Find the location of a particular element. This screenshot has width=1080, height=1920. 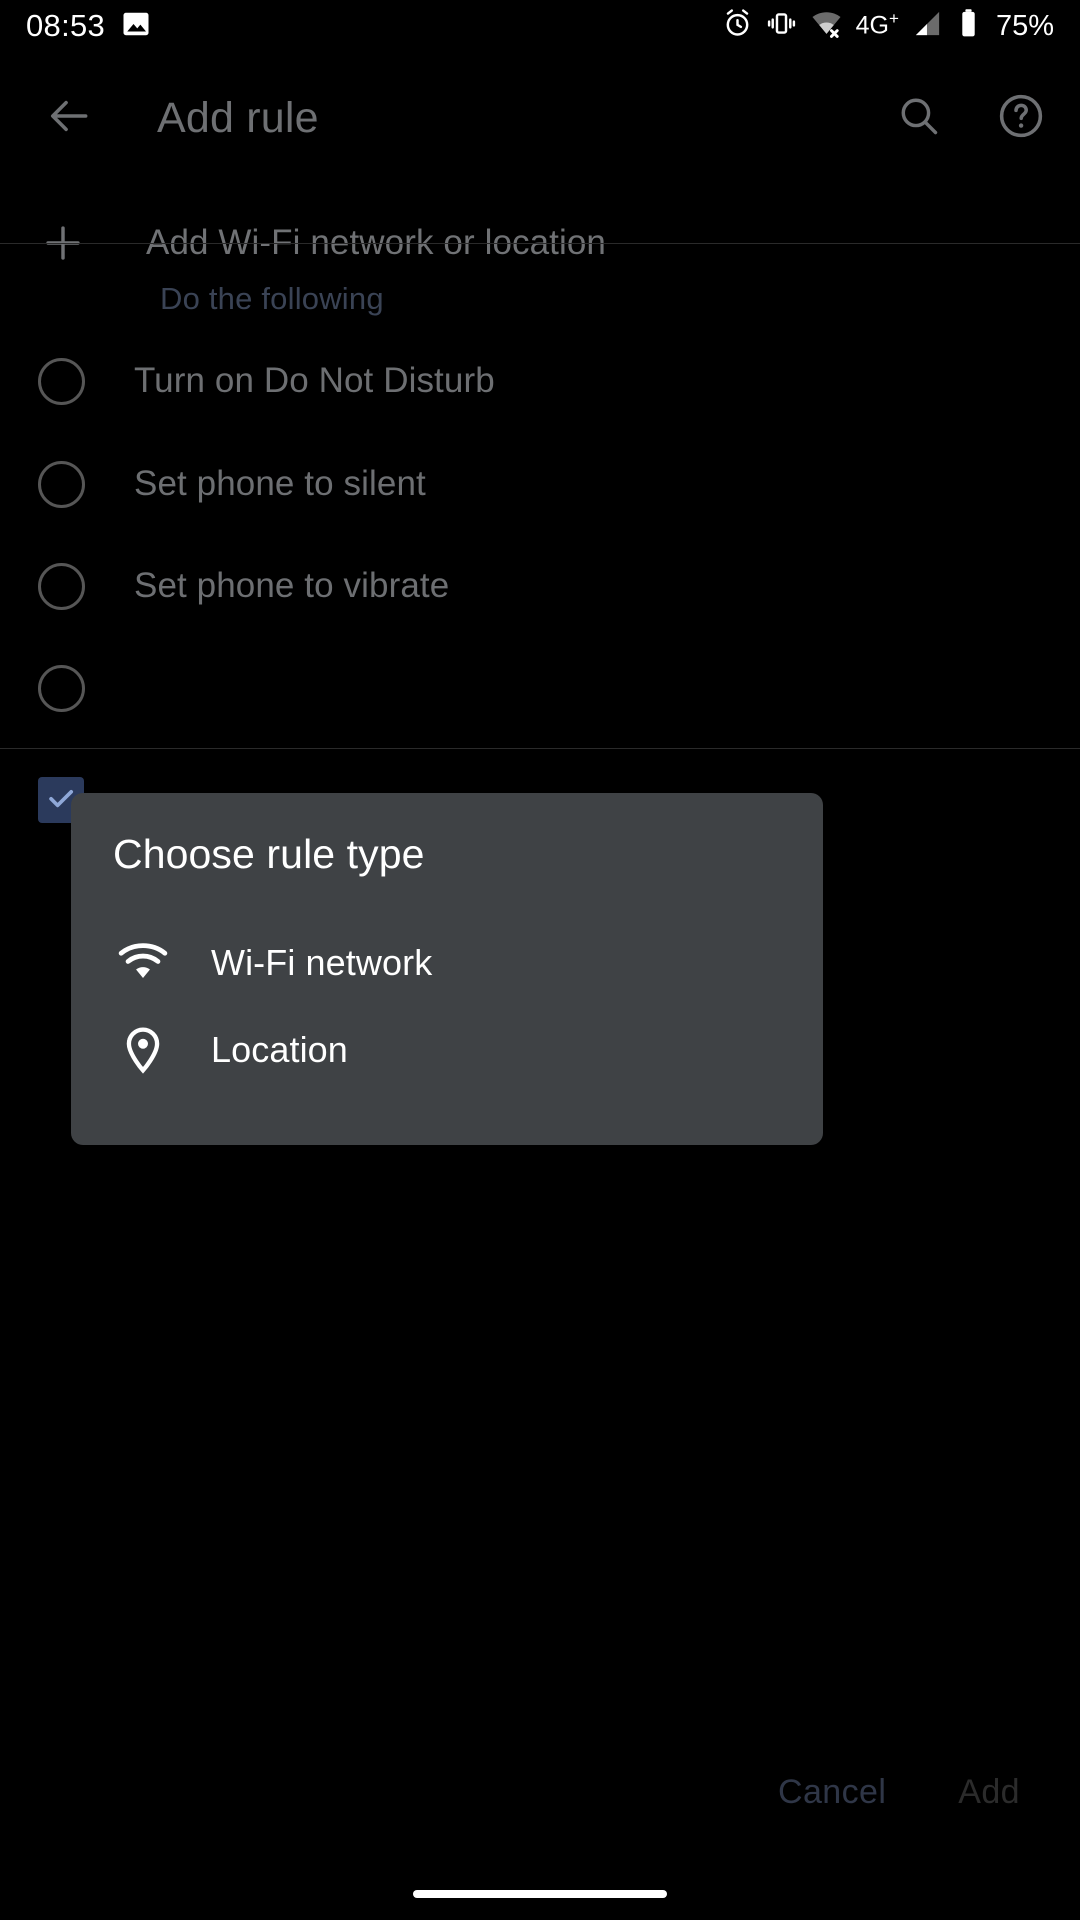

dialog-title: Choose rule type is located at coordinates (269, 854).